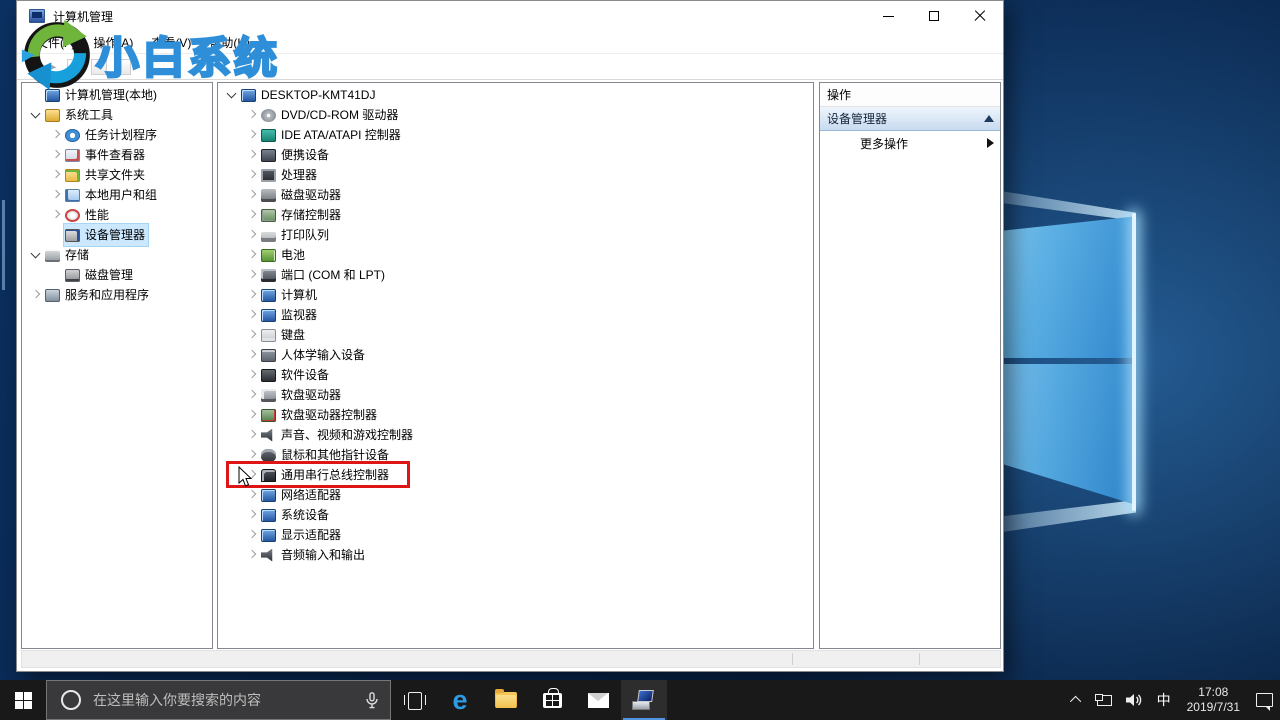 Image resolution: width=1280 pixels, height=720 pixels. What do you see at coordinates (515, 155) in the screenshot?
I see `tree-item-portable-devices: 便携设备` at bounding box center [515, 155].